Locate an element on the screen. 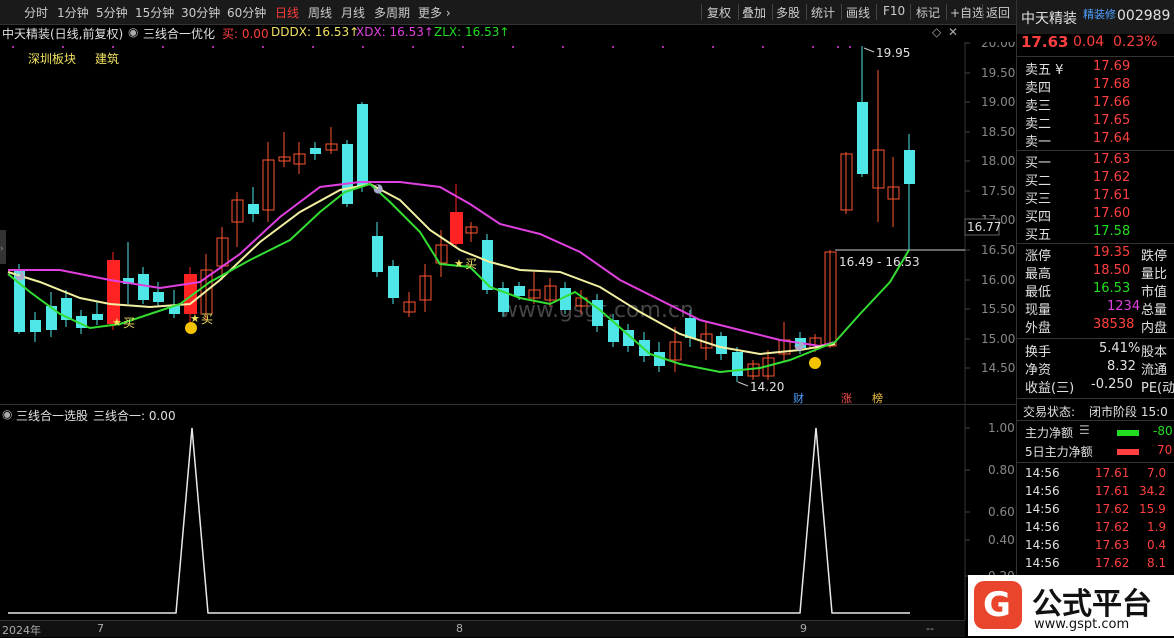 This screenshot has width=1174, height=638. tick-vol: 34.2 is located at coordinates (1152, 491).